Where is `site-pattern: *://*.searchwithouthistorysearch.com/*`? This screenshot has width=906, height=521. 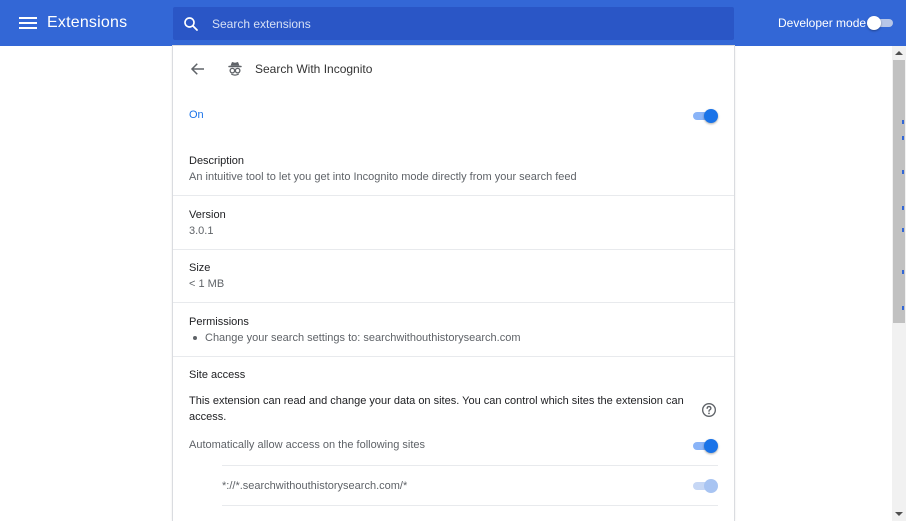 site-pattern: *://*.searchwithouthistorysearch.com/* is located at coordinates (315, 486).